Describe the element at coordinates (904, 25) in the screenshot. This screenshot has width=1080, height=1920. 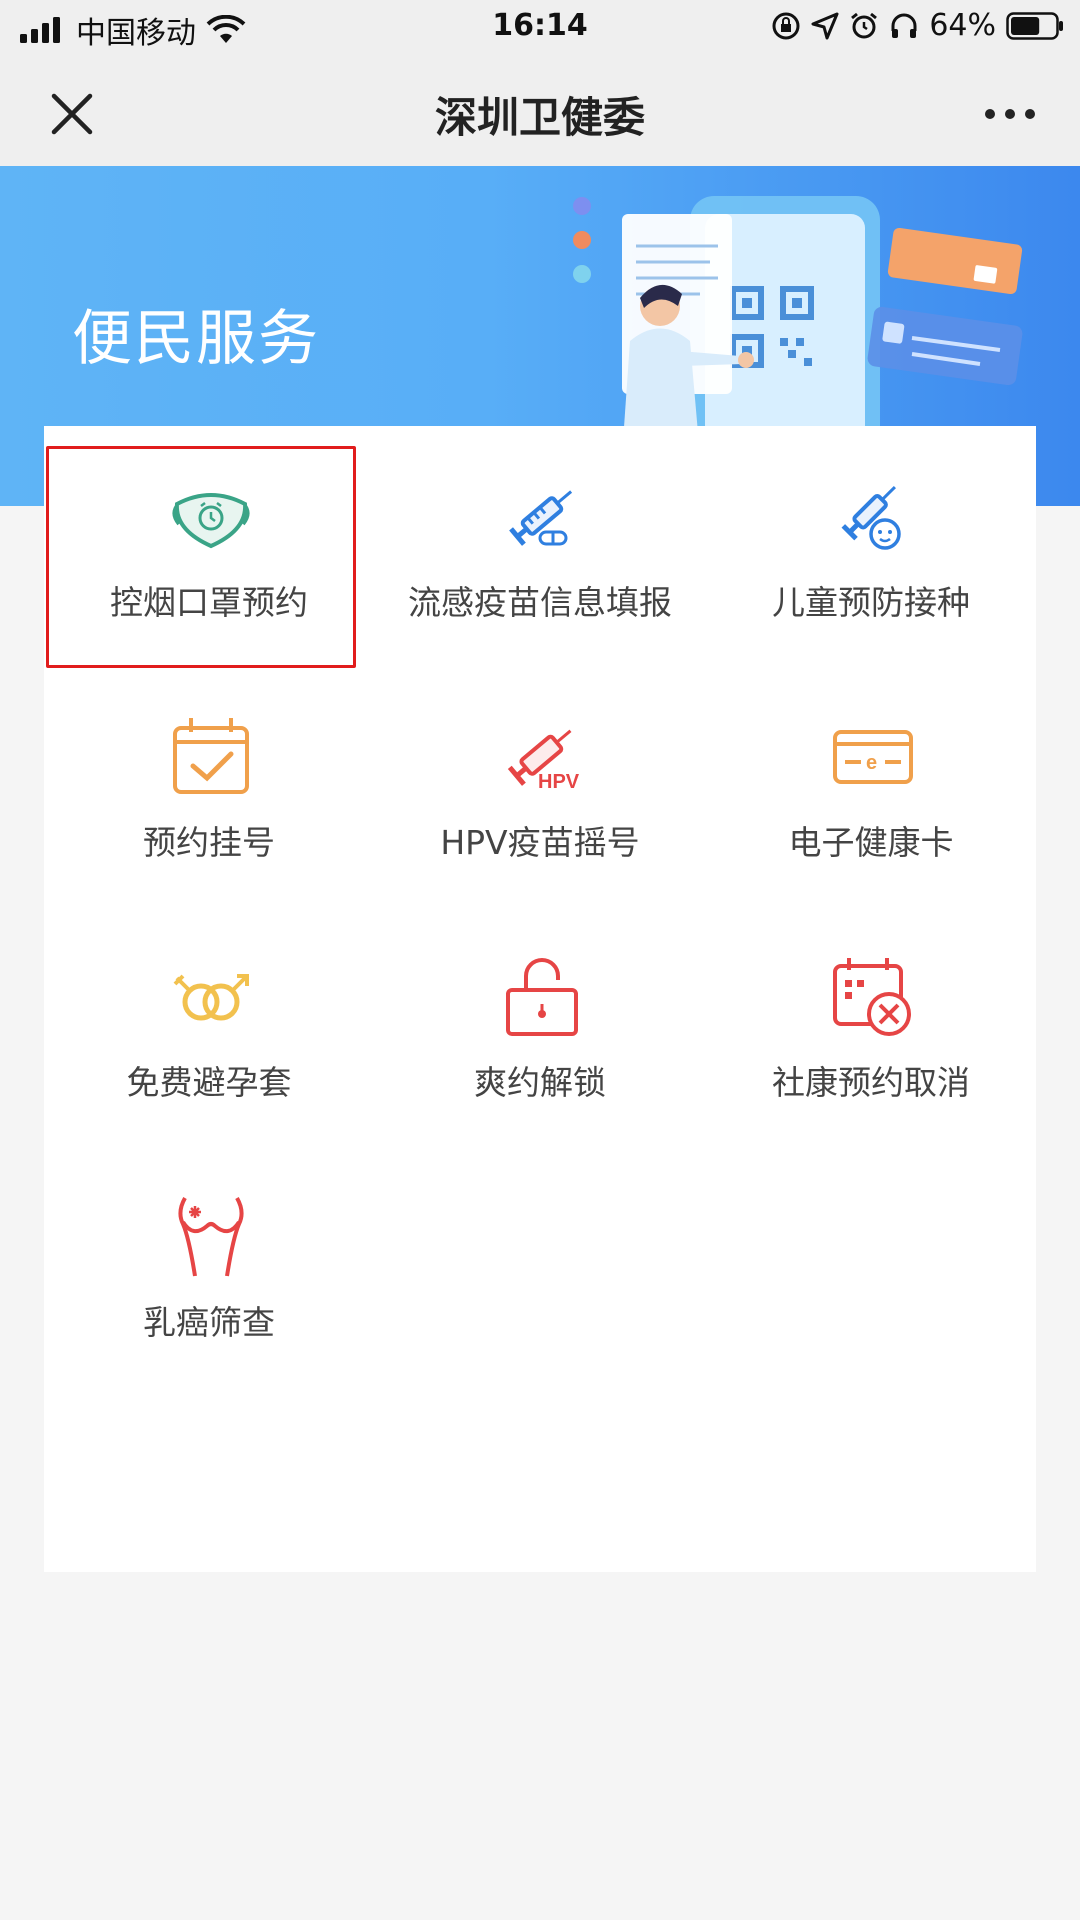
I see `headphones-icon` at that location.